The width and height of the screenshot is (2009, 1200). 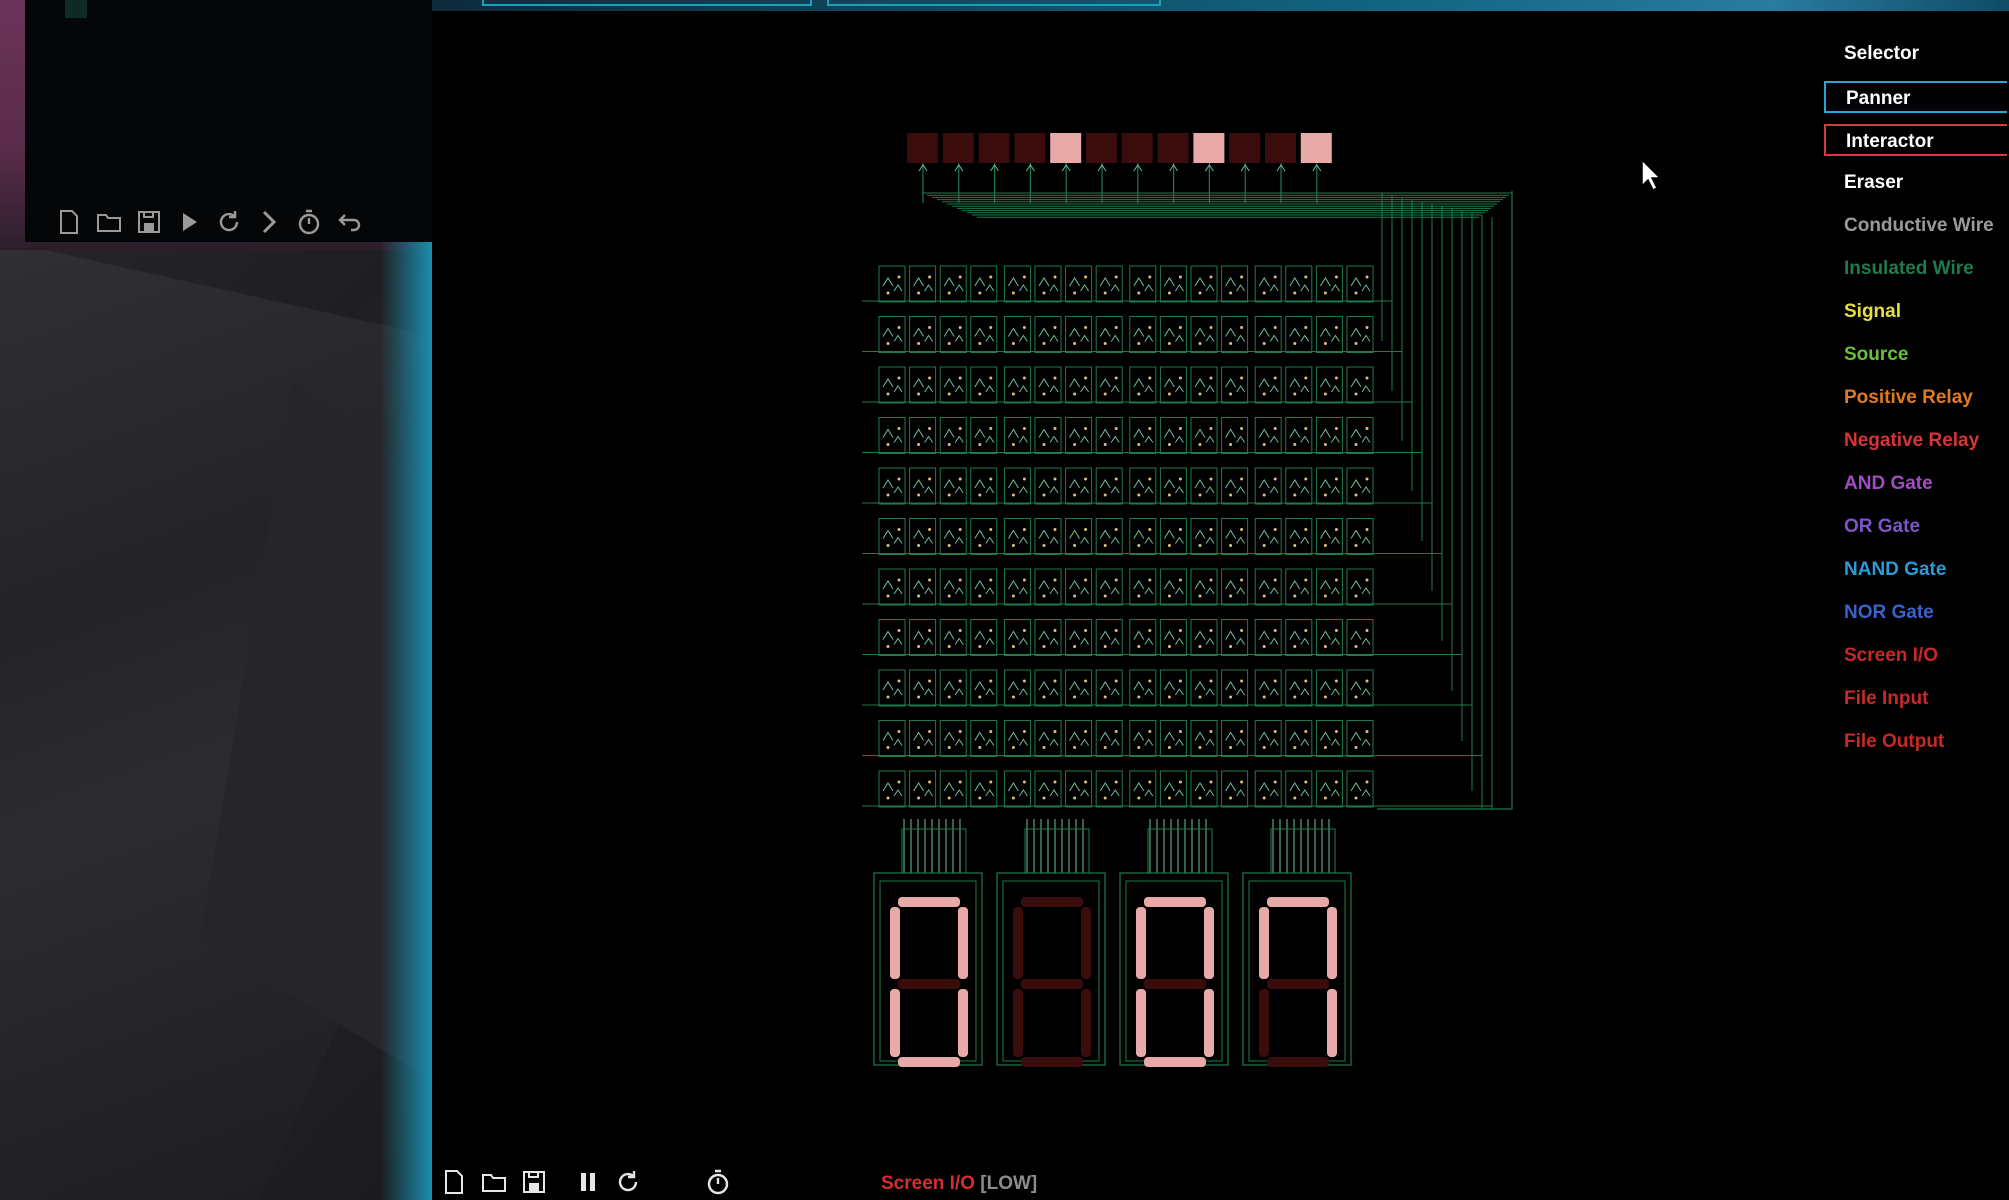 What do you see at coordinates (588, 1182) in the screenshot?
I see `pause-icon` at bounding box center [588, 1182].